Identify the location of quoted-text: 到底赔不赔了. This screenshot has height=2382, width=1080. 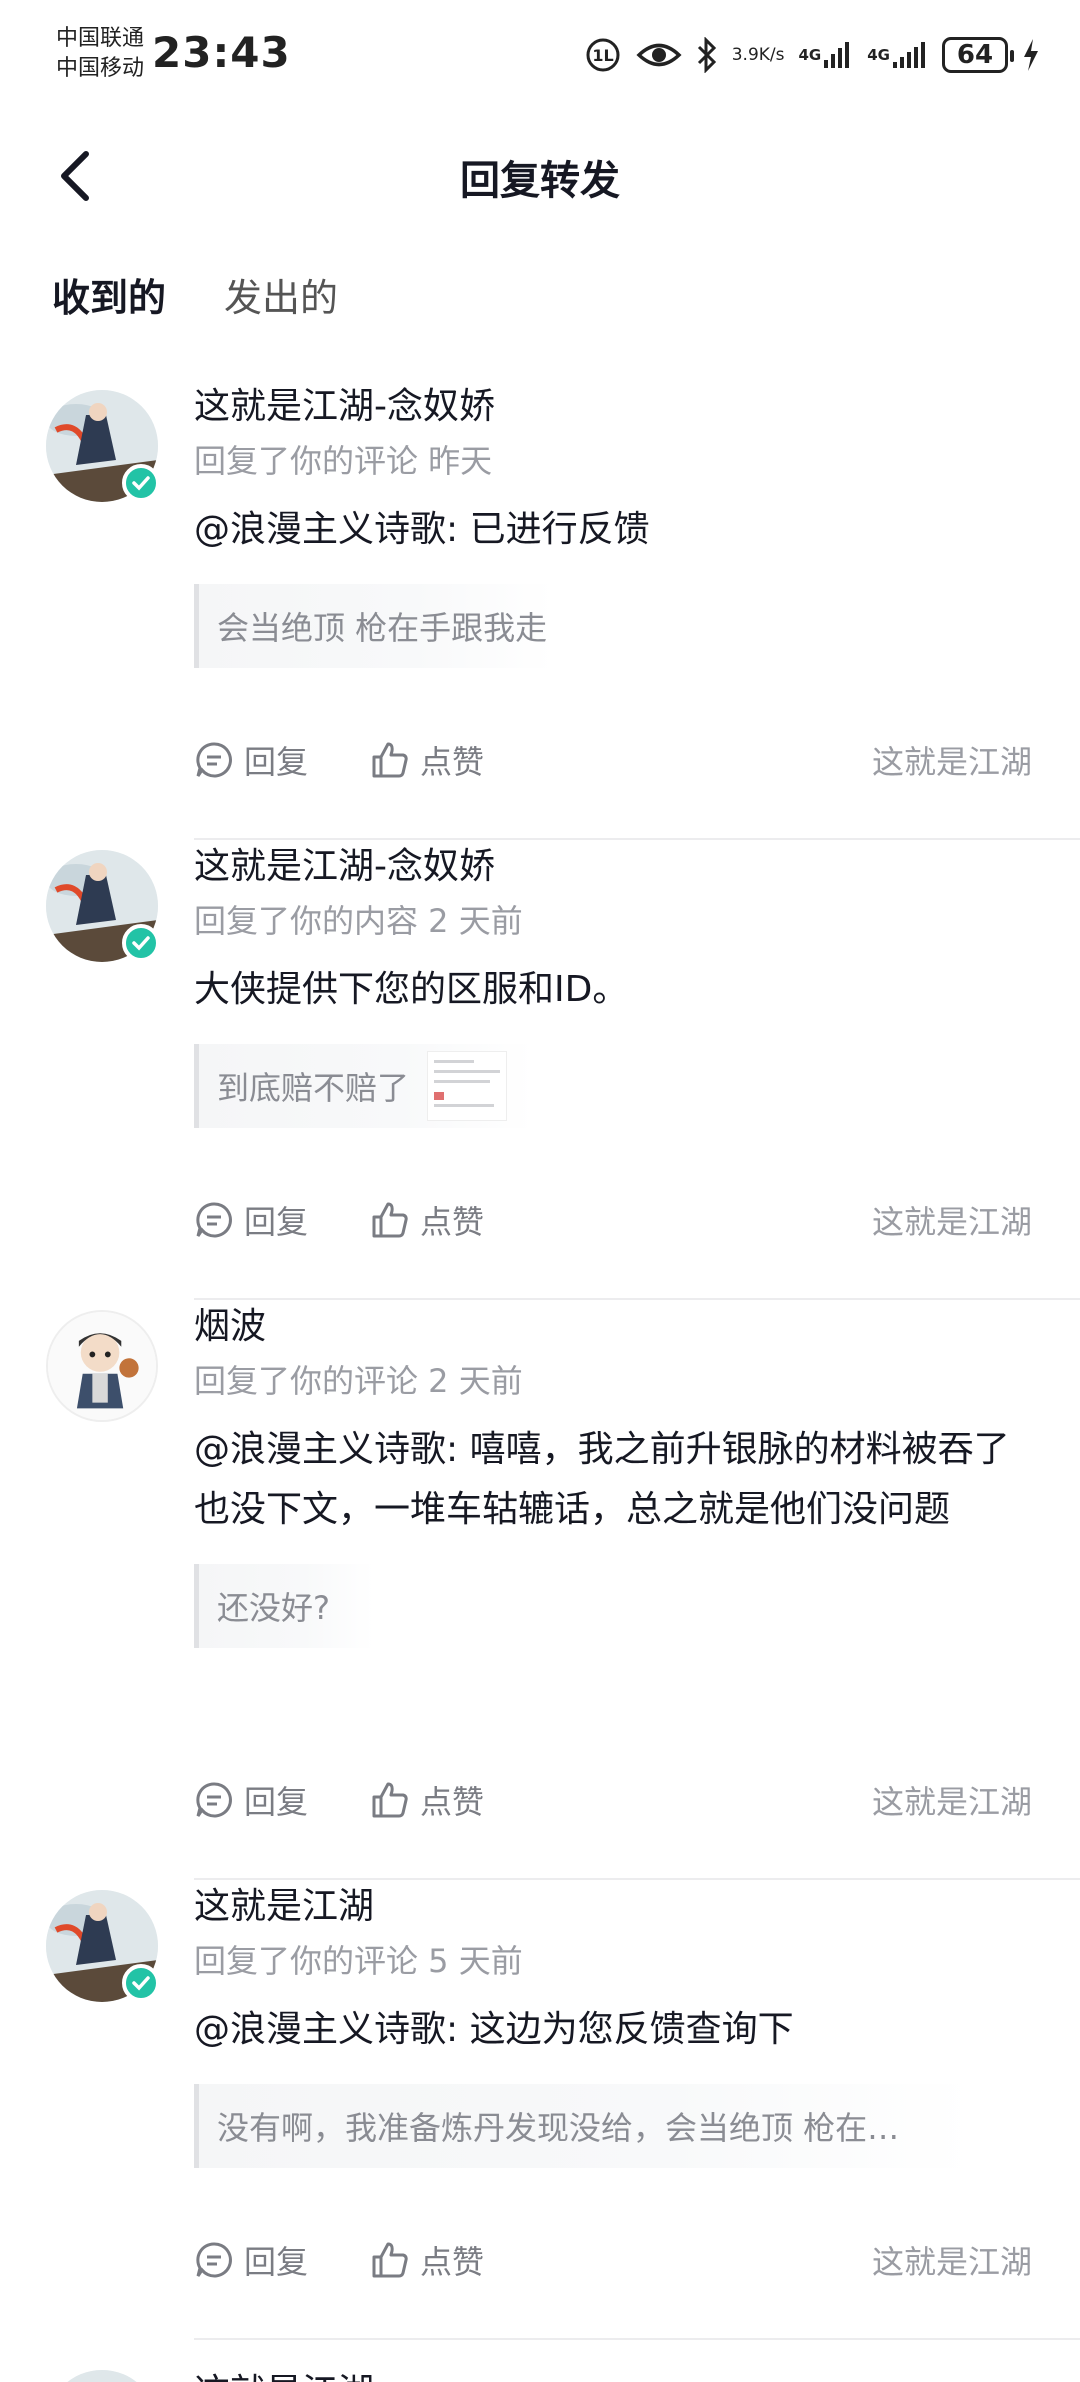
(313, 1088).